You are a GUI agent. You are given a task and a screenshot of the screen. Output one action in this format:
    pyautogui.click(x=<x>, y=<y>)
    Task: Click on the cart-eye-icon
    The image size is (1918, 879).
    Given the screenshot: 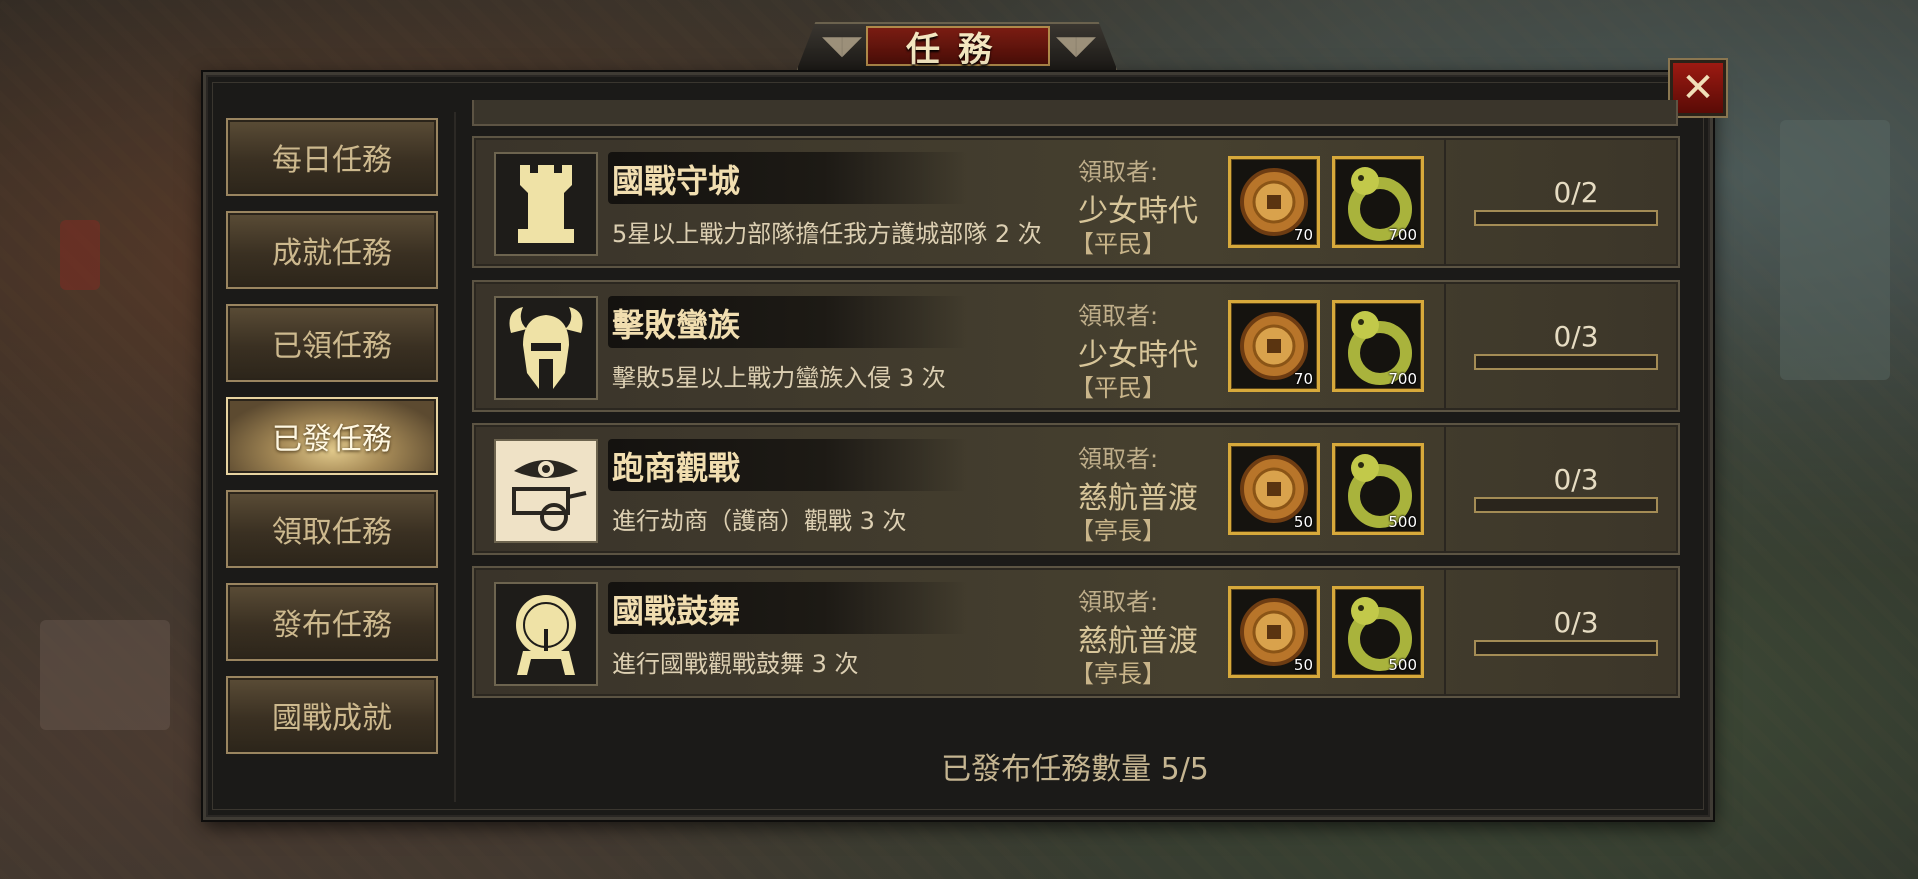 What is the action you would take?
    pyautogui.click(x=546, y=491)
    